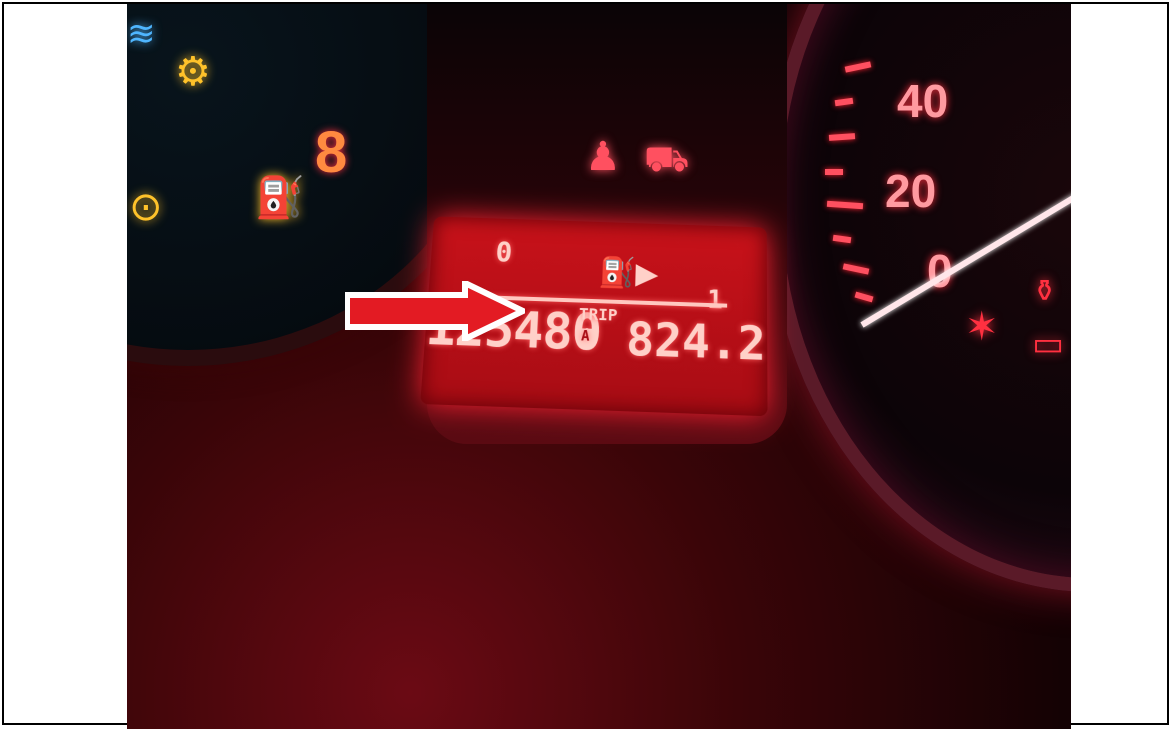 This screenshot has width=1173, height=729. I want to click on speedometer-label-20: 20, so click(910, 191).